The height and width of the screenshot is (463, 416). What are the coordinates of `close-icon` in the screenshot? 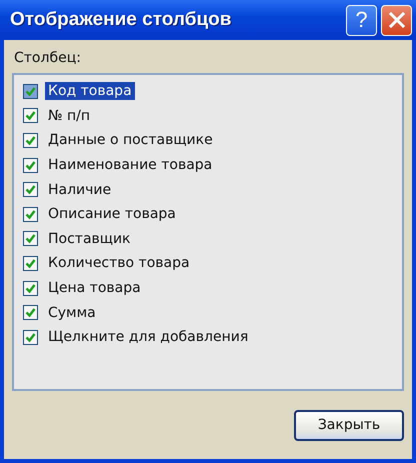 It's located at (397, 20).